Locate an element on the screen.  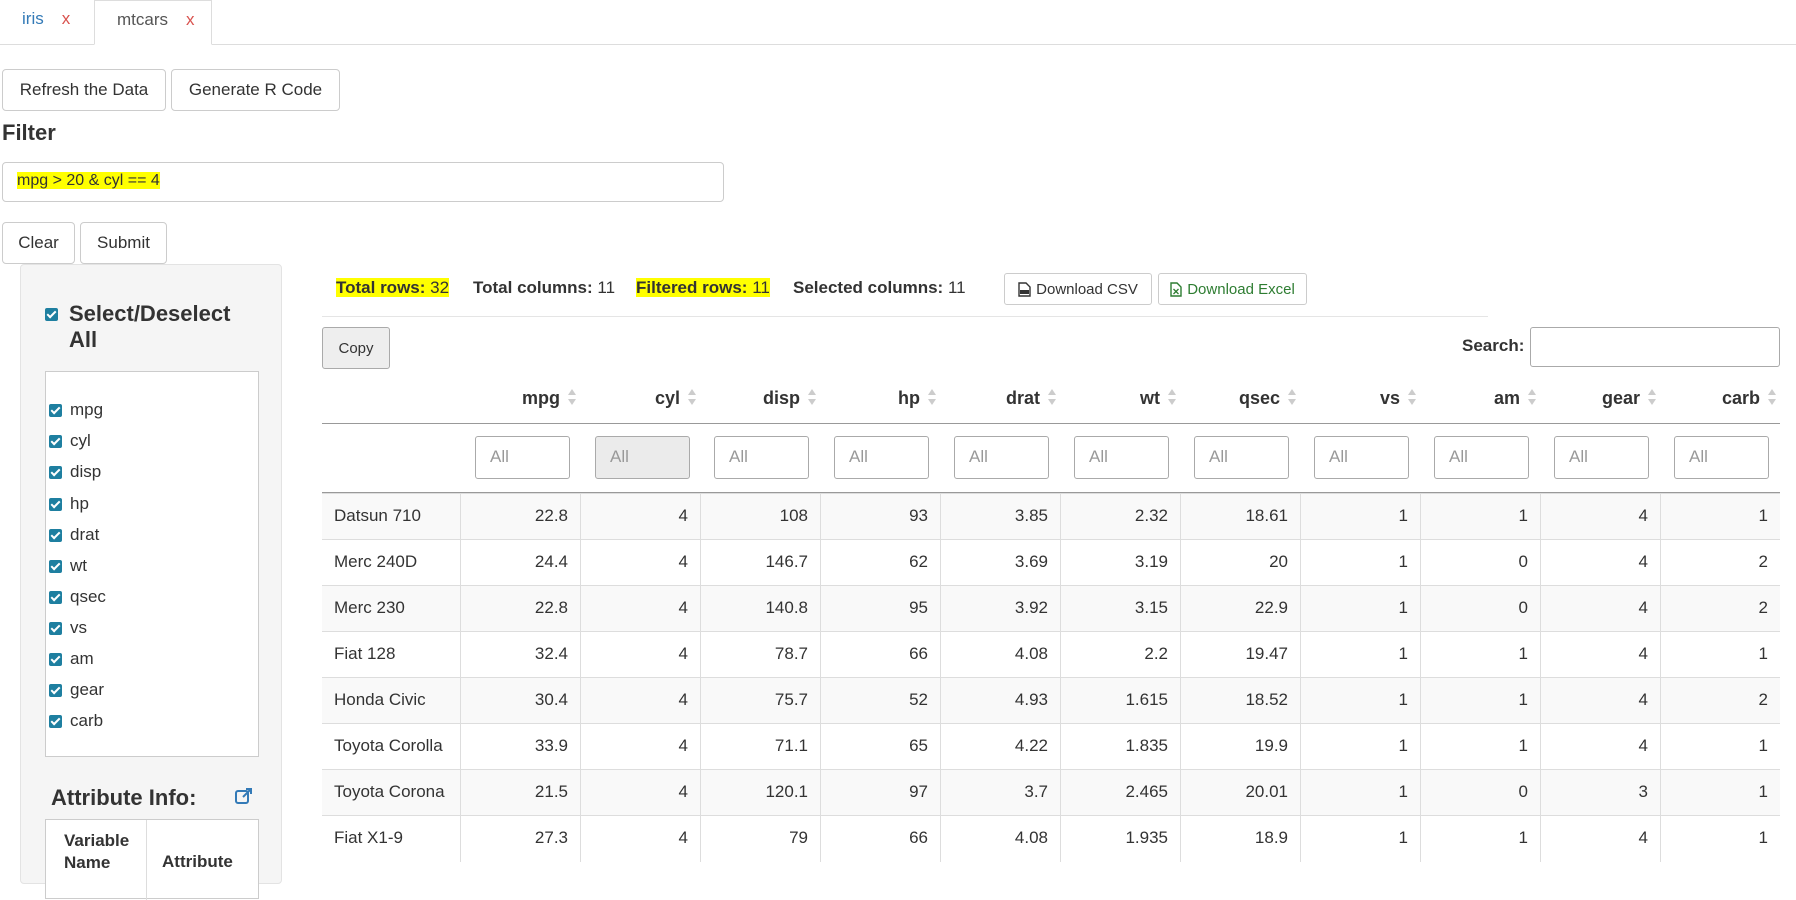
table-cell: 140.8 is located at coordinates (760, 609).